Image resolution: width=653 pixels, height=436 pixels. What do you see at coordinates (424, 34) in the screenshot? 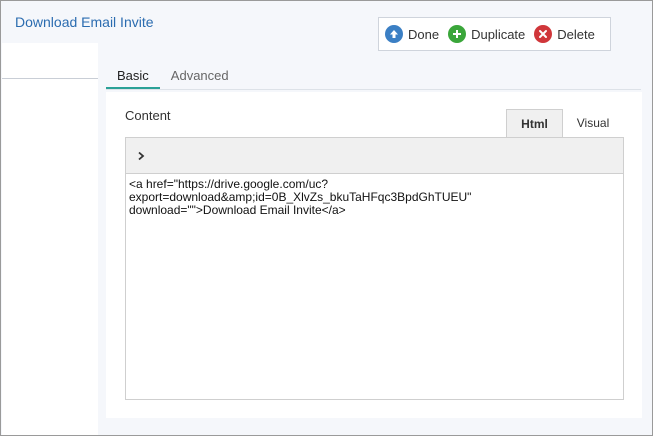
I see `done-label: Done` at bounding box center [424, 34].